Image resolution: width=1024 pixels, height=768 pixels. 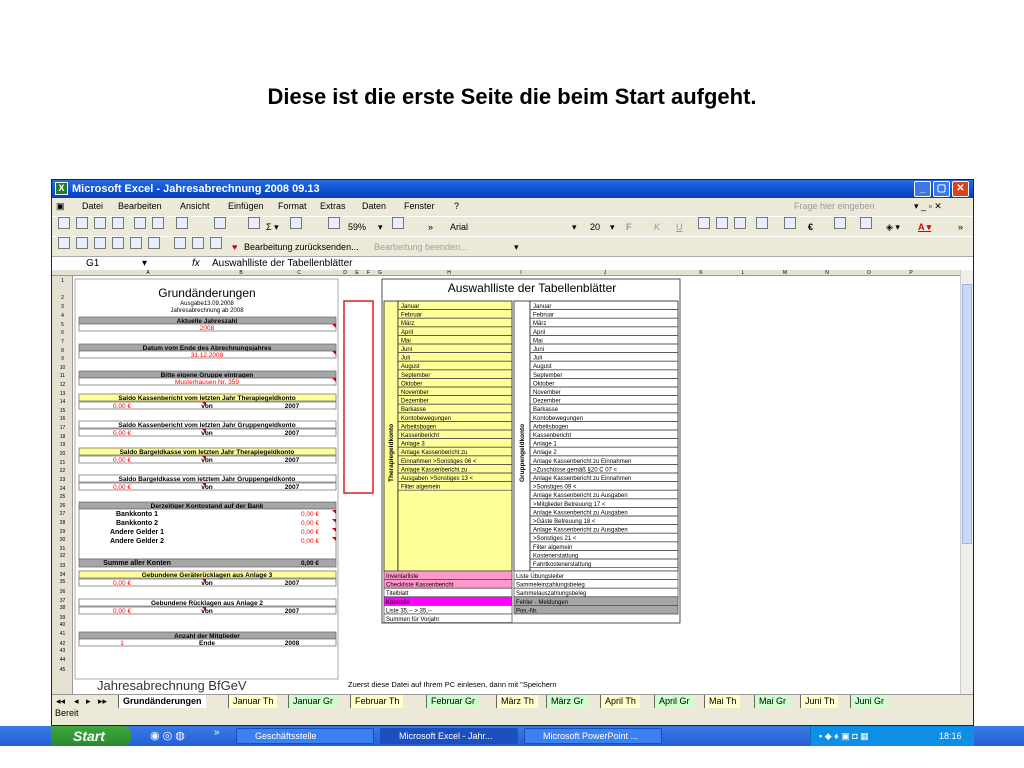 I want to click on italic-icon: K, so click(x=657, y=227).